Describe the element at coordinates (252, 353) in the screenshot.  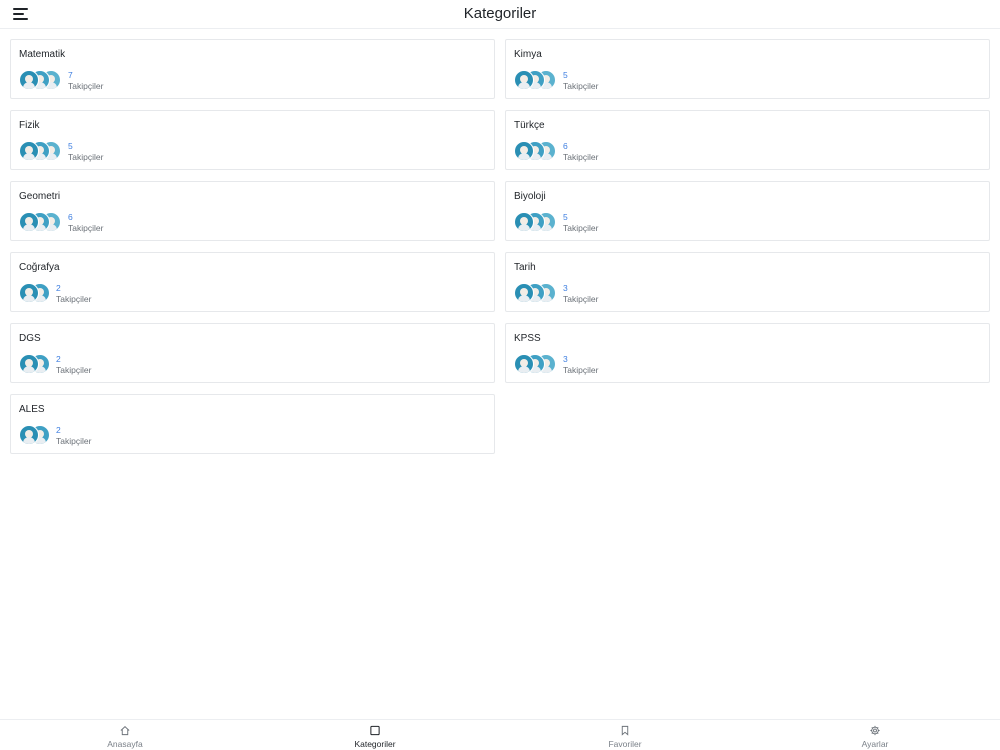
I see `category-card: DGS 2 Takipçiler` at that location.